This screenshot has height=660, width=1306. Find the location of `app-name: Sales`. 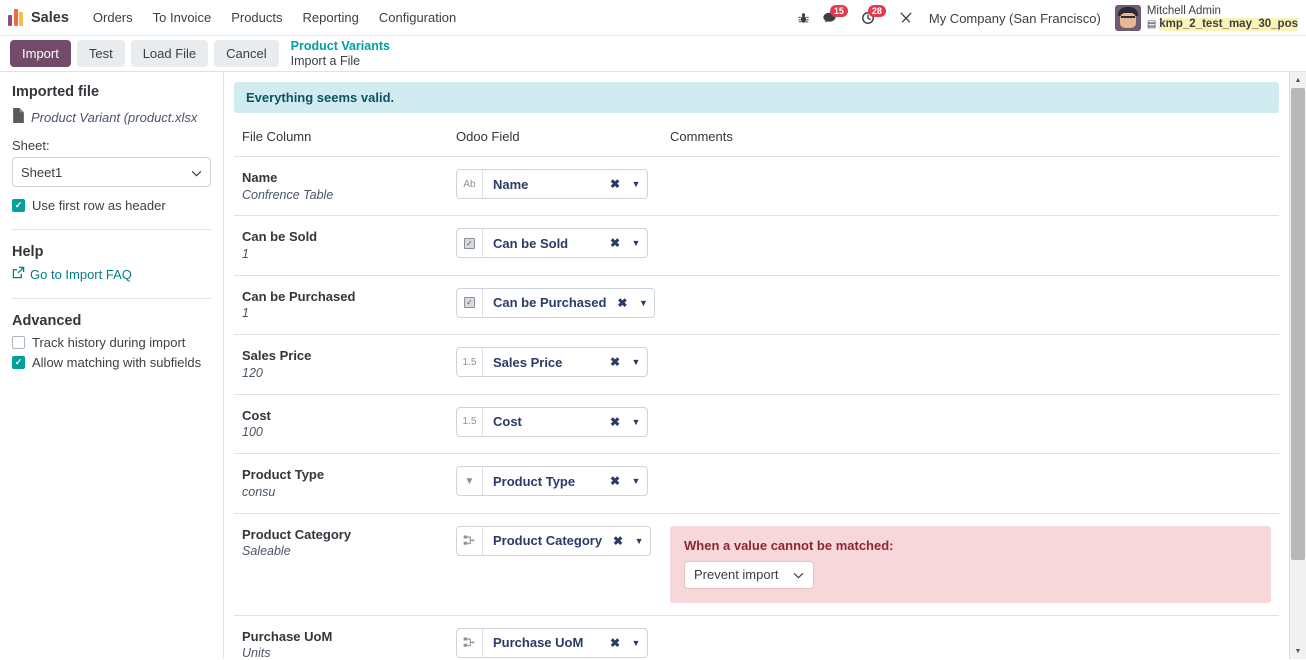

app-name: Sales is located at coordinates (50, 17).